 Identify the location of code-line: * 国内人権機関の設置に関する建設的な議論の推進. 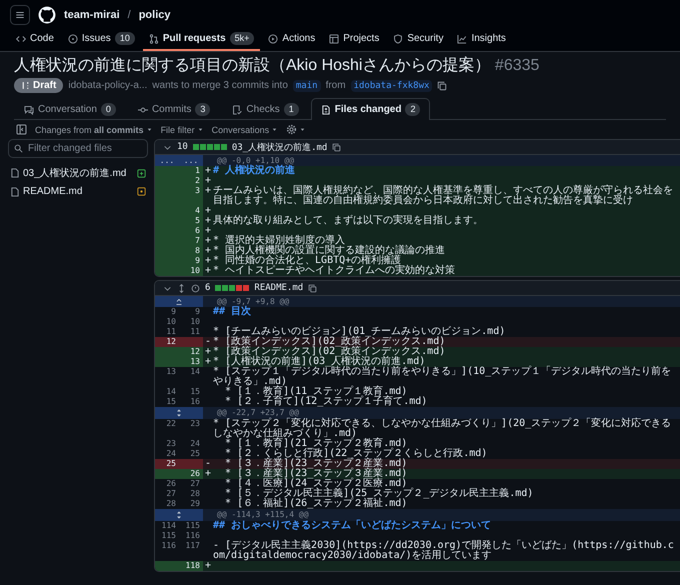
(329, 251).